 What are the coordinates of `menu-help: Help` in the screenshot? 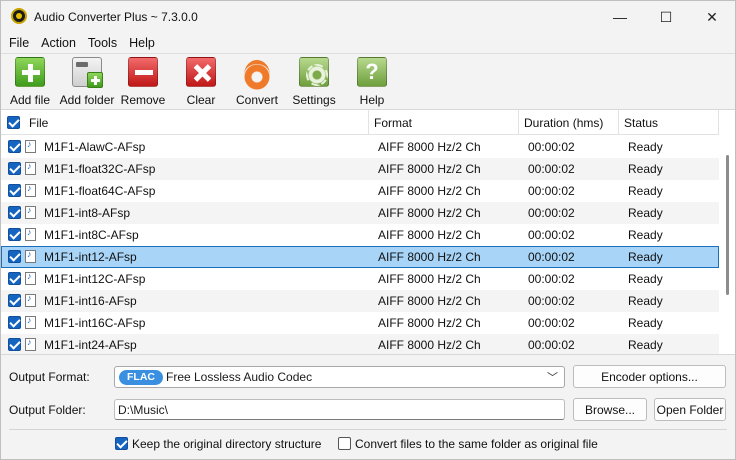 It's located at (142, 43).